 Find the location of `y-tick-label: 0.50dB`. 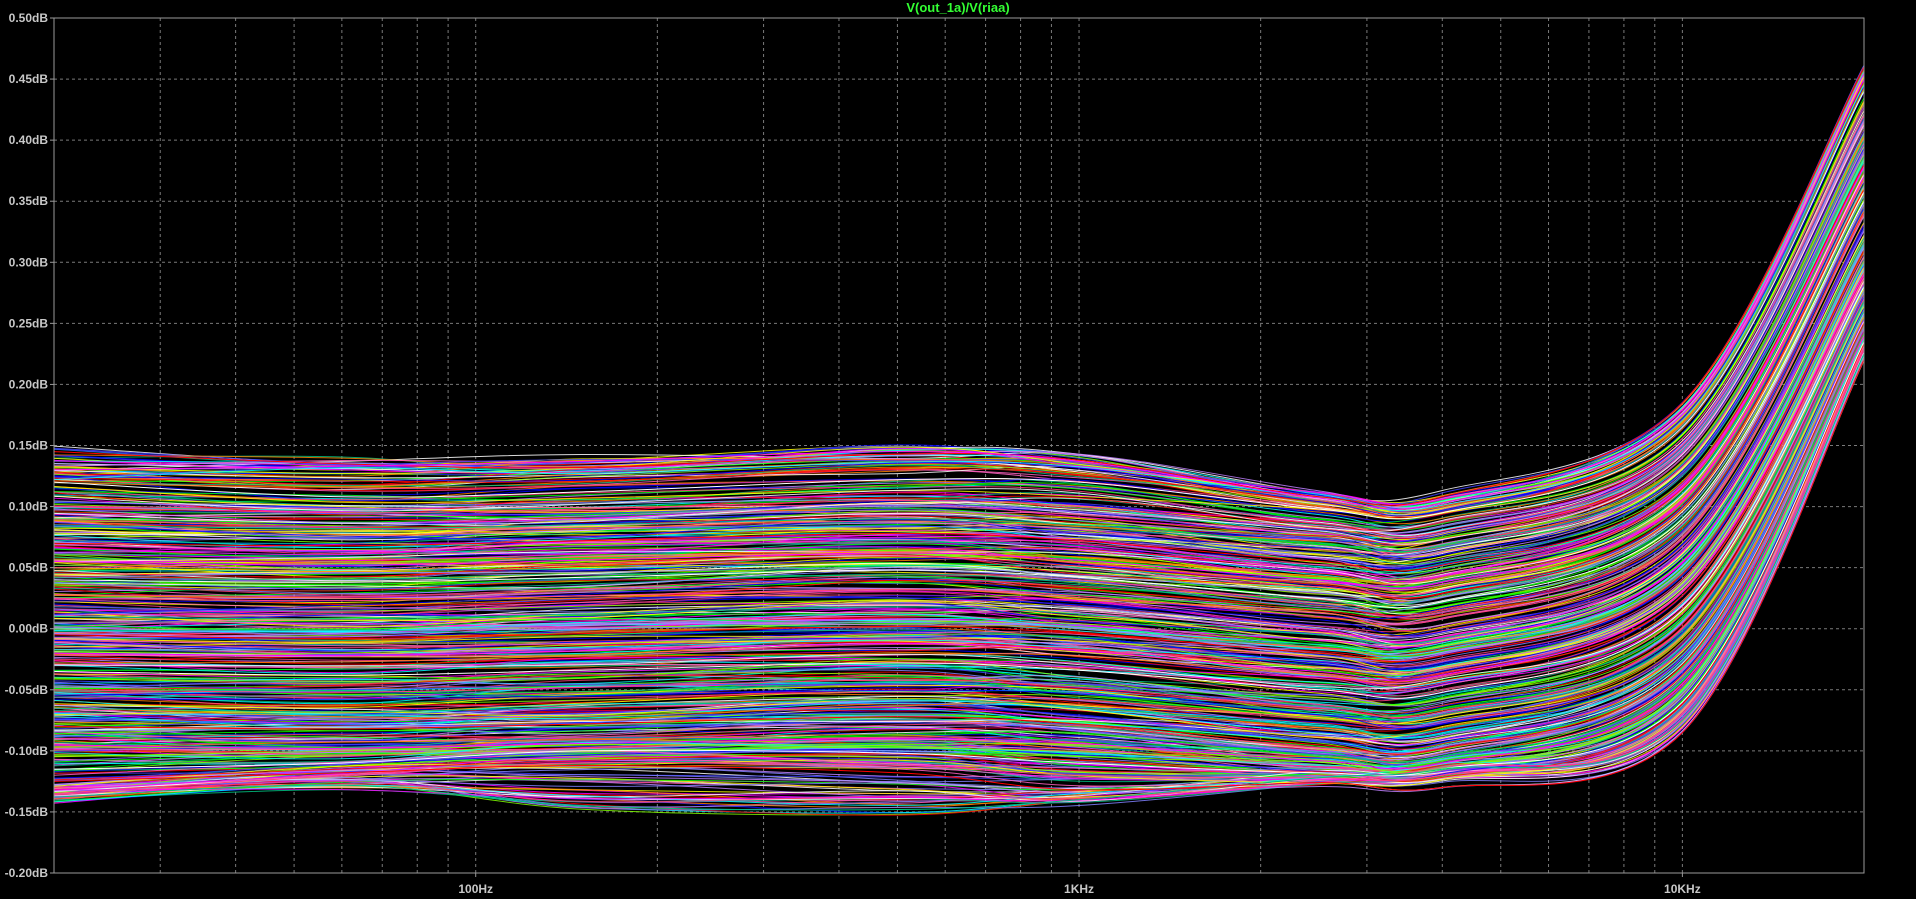

y-tick-label: 0.50dB is located at coordinates (29, 18).